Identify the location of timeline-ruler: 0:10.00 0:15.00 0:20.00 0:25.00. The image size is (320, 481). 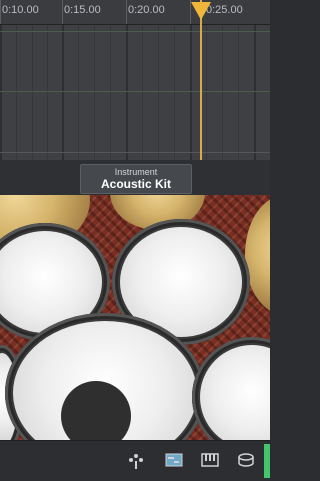
(135, 12).